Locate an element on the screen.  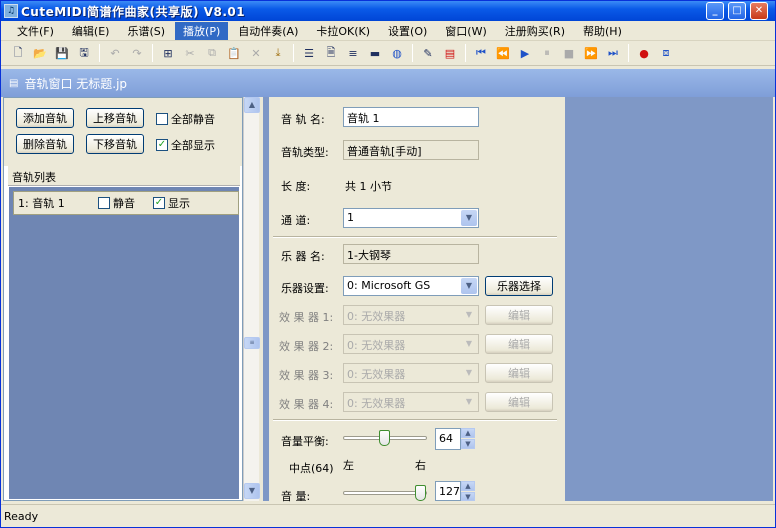
save-all-icon: 🖫 is located at coordinates (84, 53).